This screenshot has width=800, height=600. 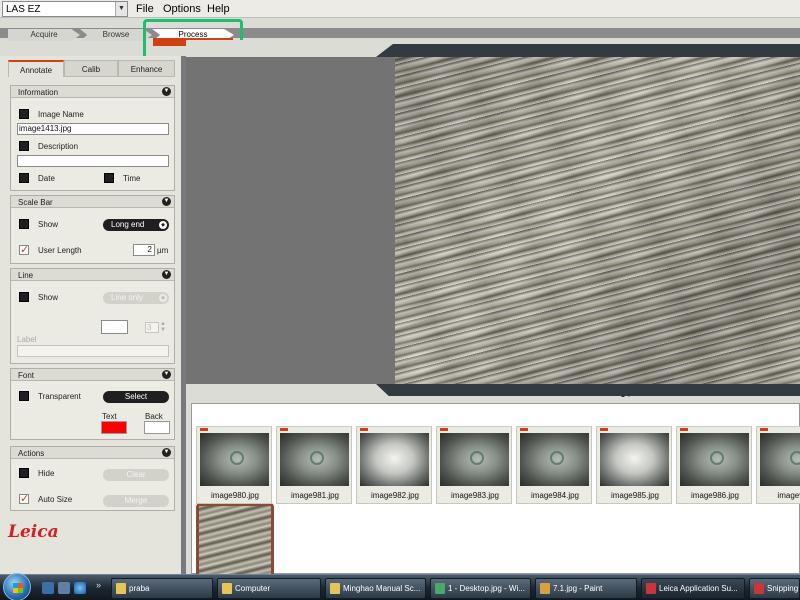 What do you see at coordinates (80, 588) in the screenshot?
I see `internet-explorer-icon` at bounding box center [80, 588].